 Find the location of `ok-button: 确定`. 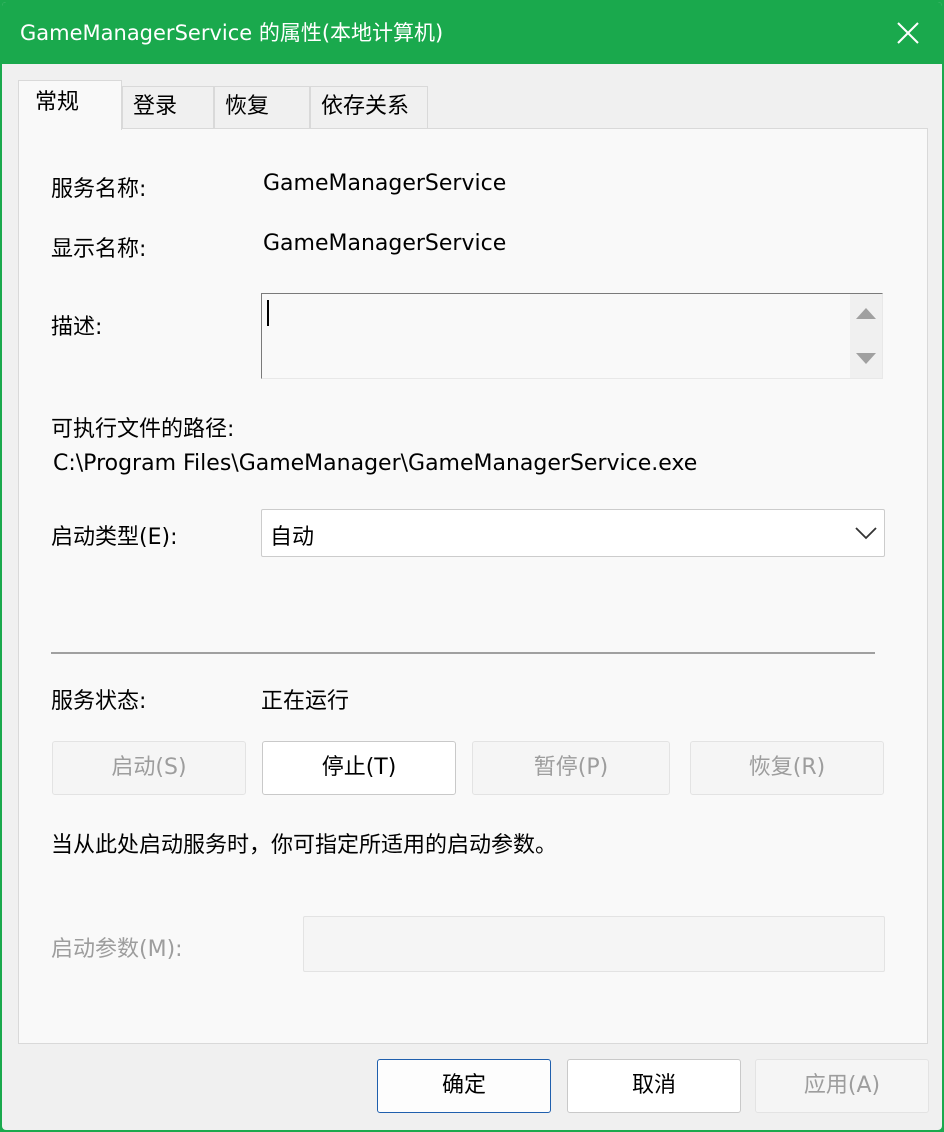

ok-button: 确定 is located at coordinates (464, 1086).